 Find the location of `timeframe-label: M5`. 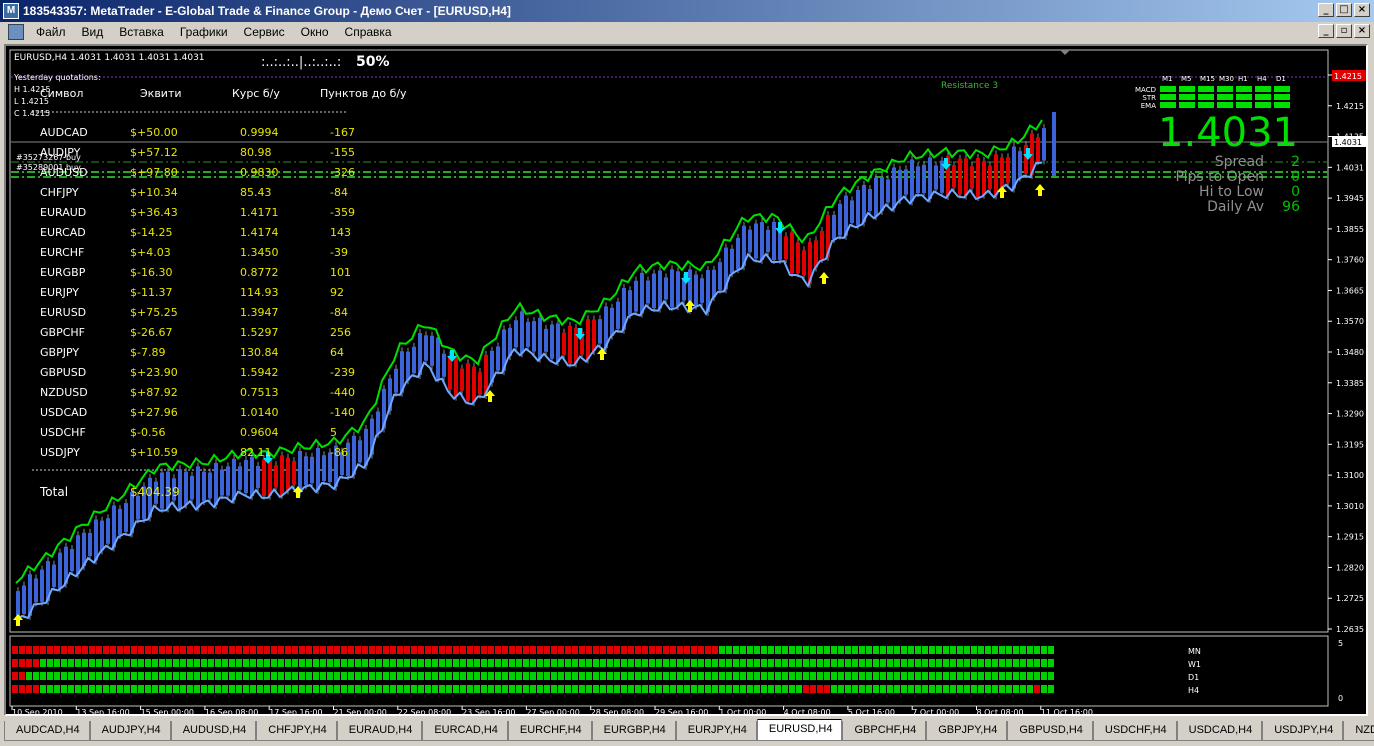

timeframe-label: M5 is located at coordinates (1186, 79).